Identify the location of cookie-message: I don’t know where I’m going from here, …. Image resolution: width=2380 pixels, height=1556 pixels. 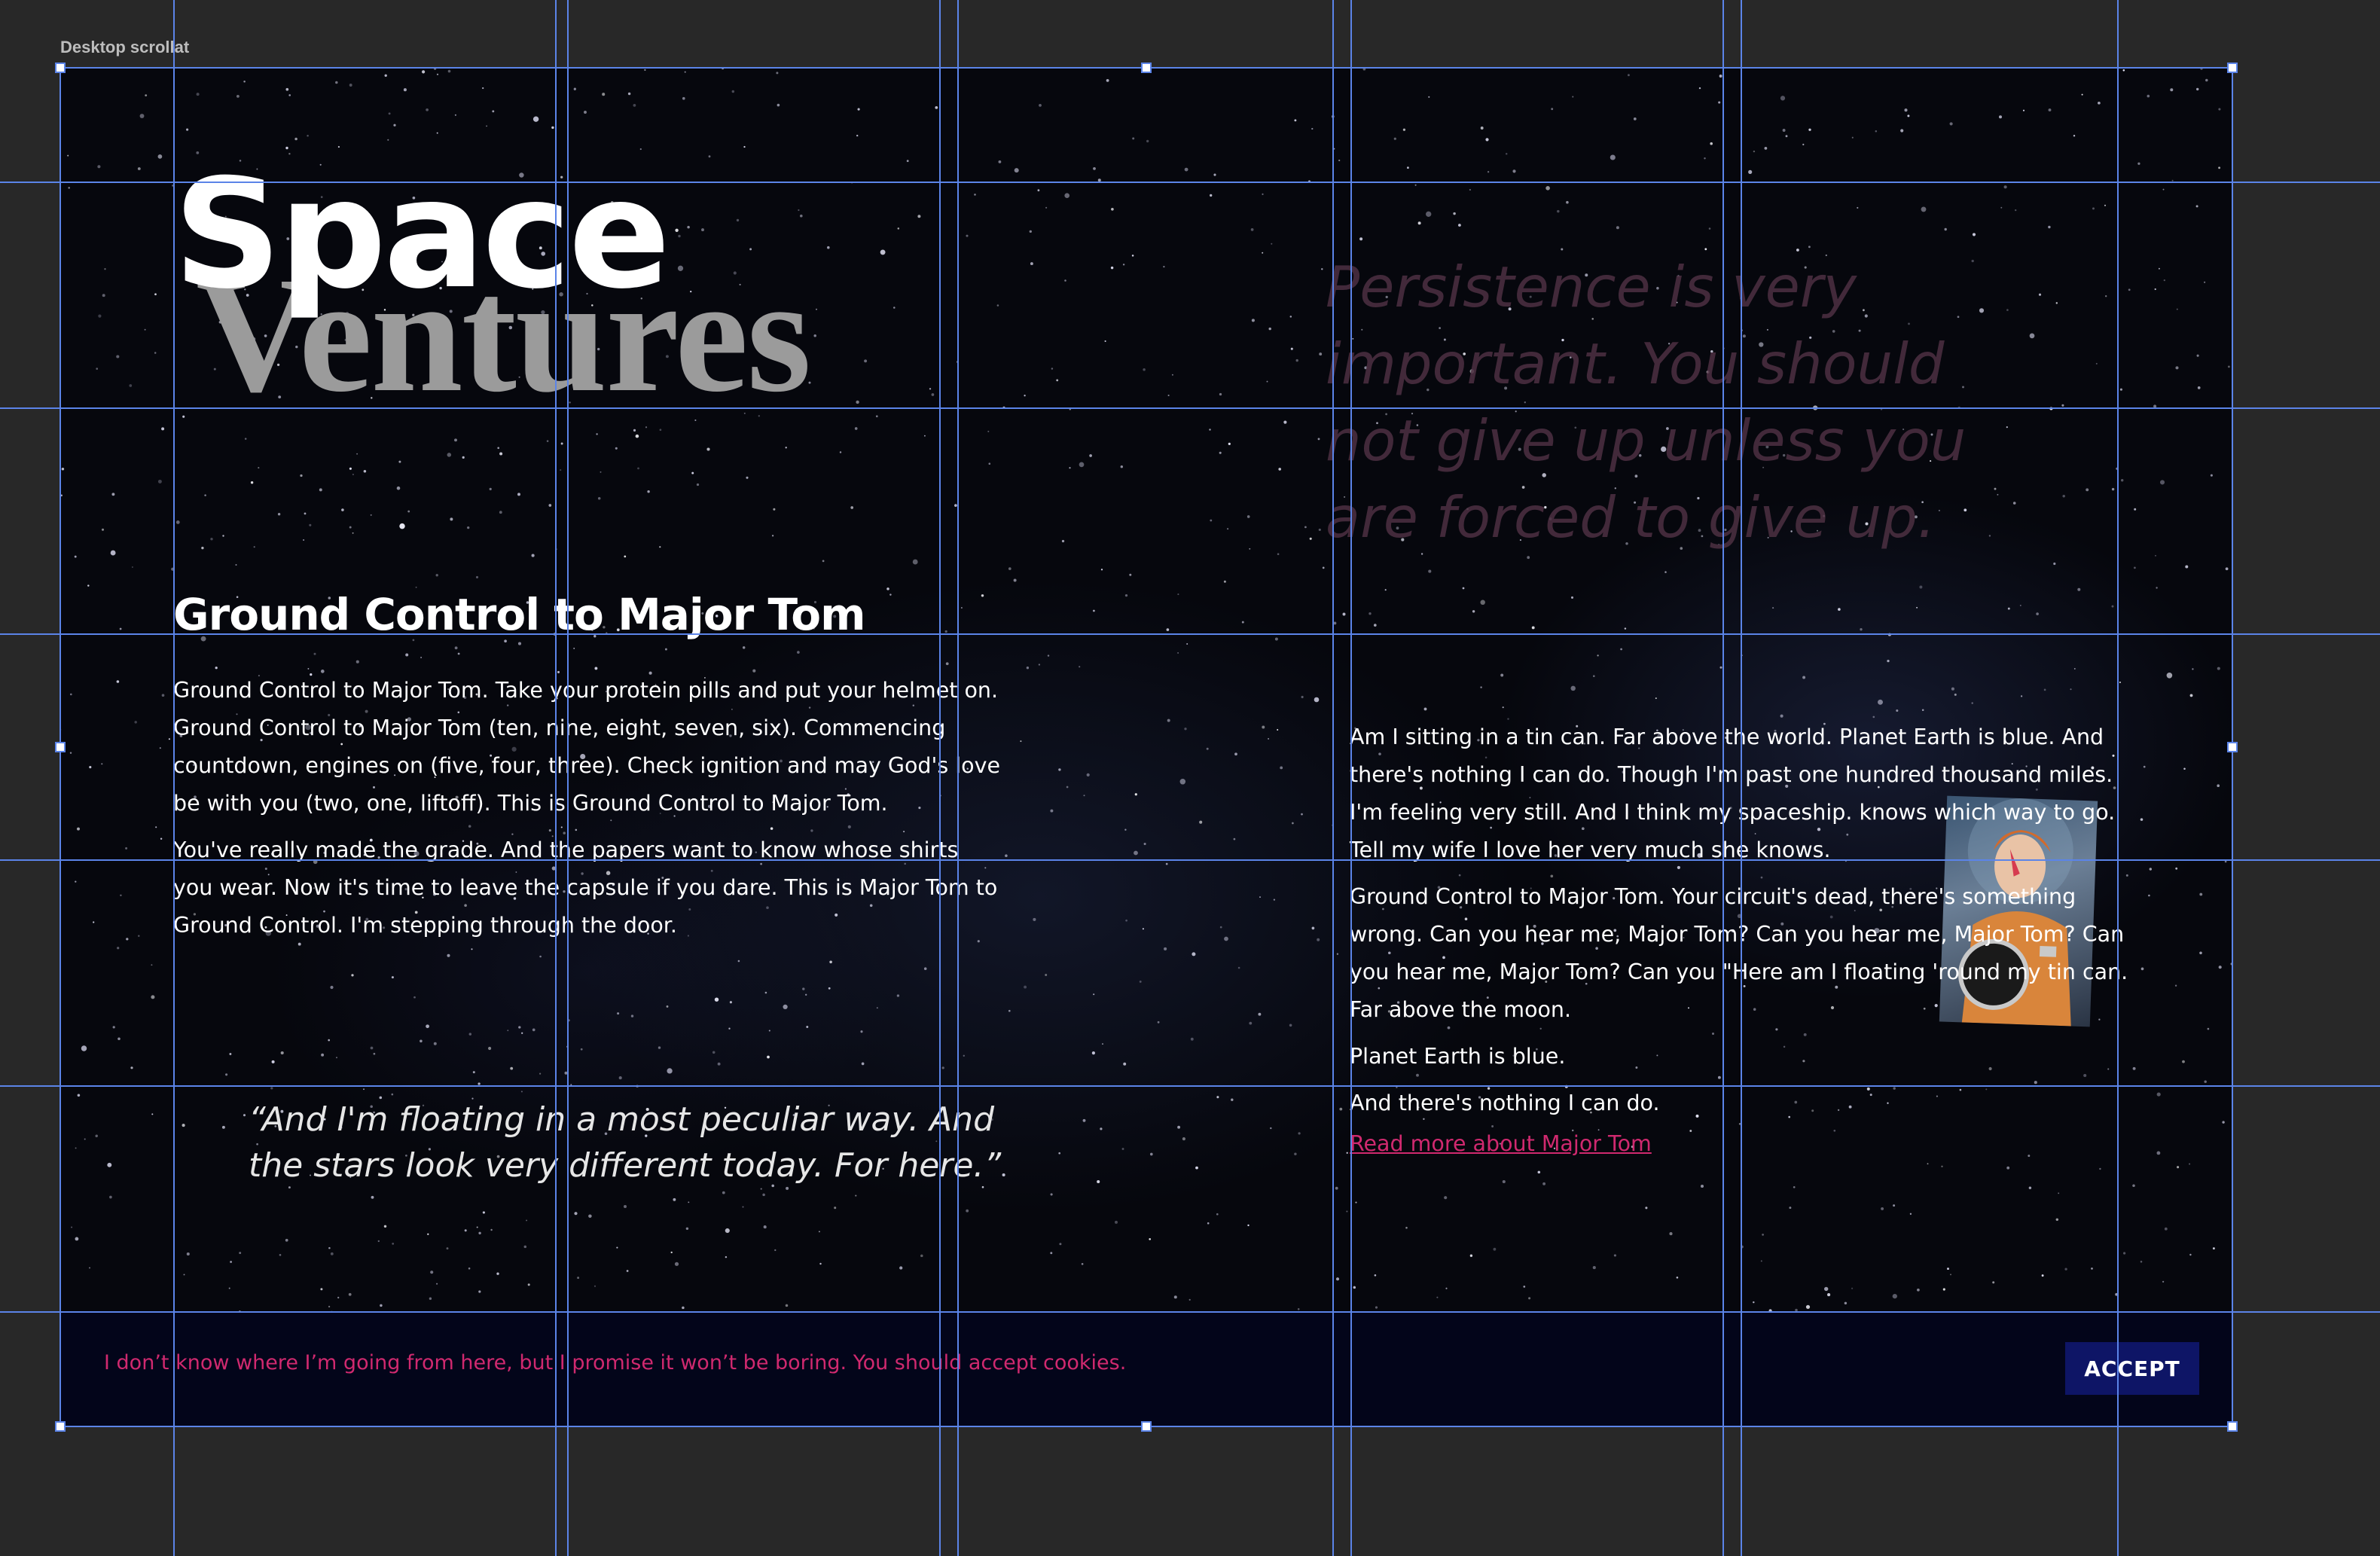
(615, 1362).